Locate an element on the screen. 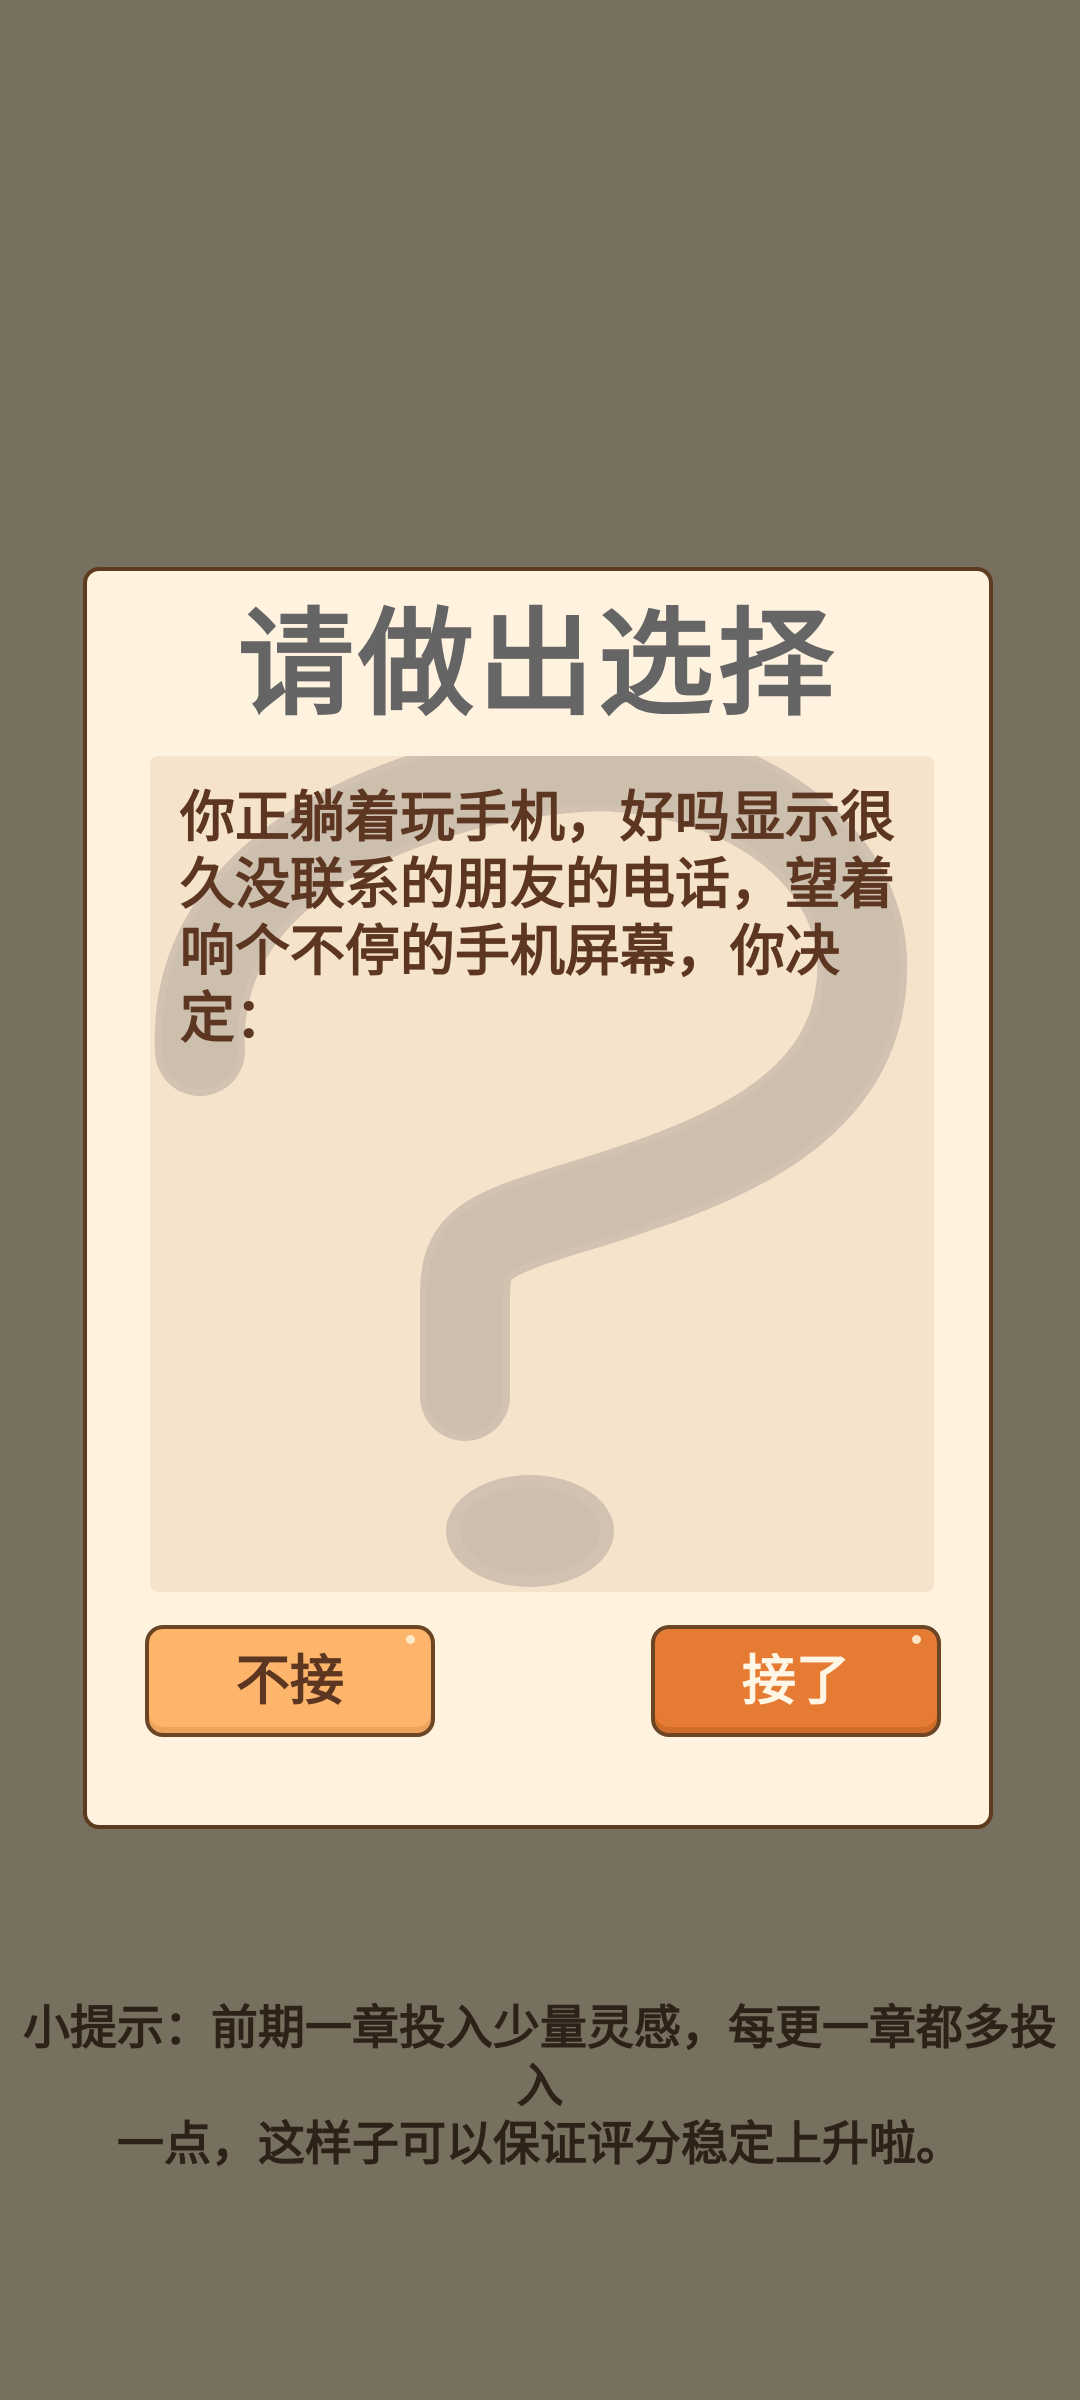  accept-button: 接了 is located at coordinates (796, 1681).